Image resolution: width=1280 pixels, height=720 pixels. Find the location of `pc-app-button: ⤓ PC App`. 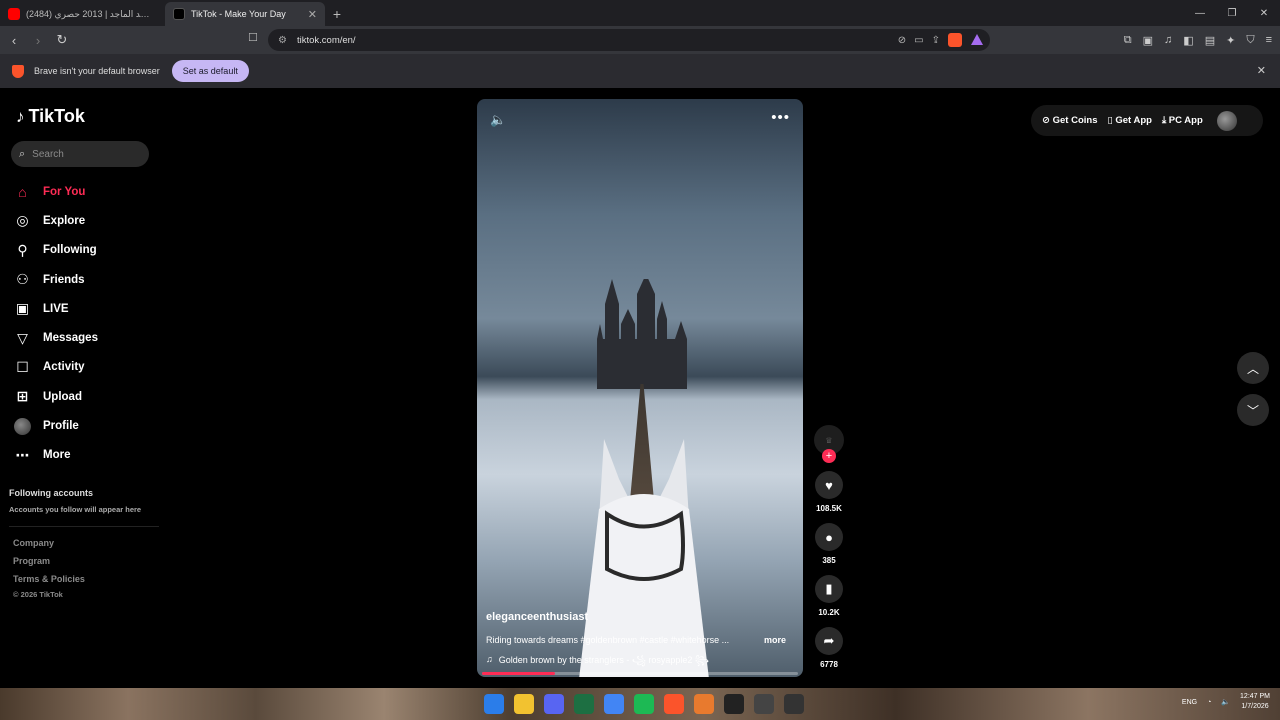

pc-app-button: ⤓ PC App is located at coordinates (1182, 120).